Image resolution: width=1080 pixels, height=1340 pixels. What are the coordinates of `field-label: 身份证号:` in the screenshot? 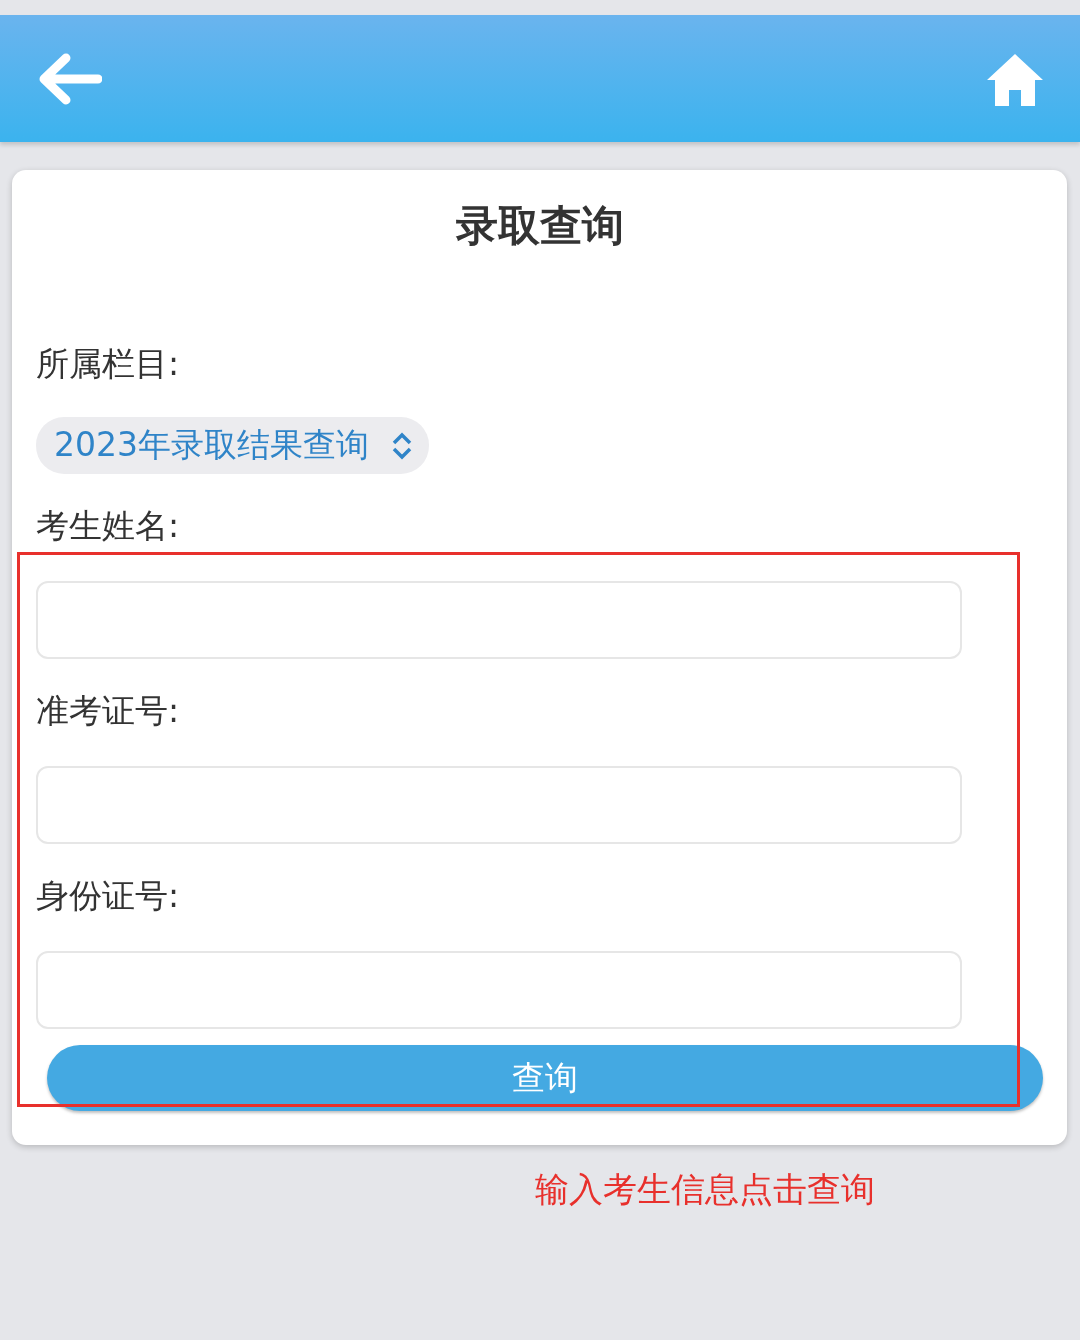 It's located at (108, 896).